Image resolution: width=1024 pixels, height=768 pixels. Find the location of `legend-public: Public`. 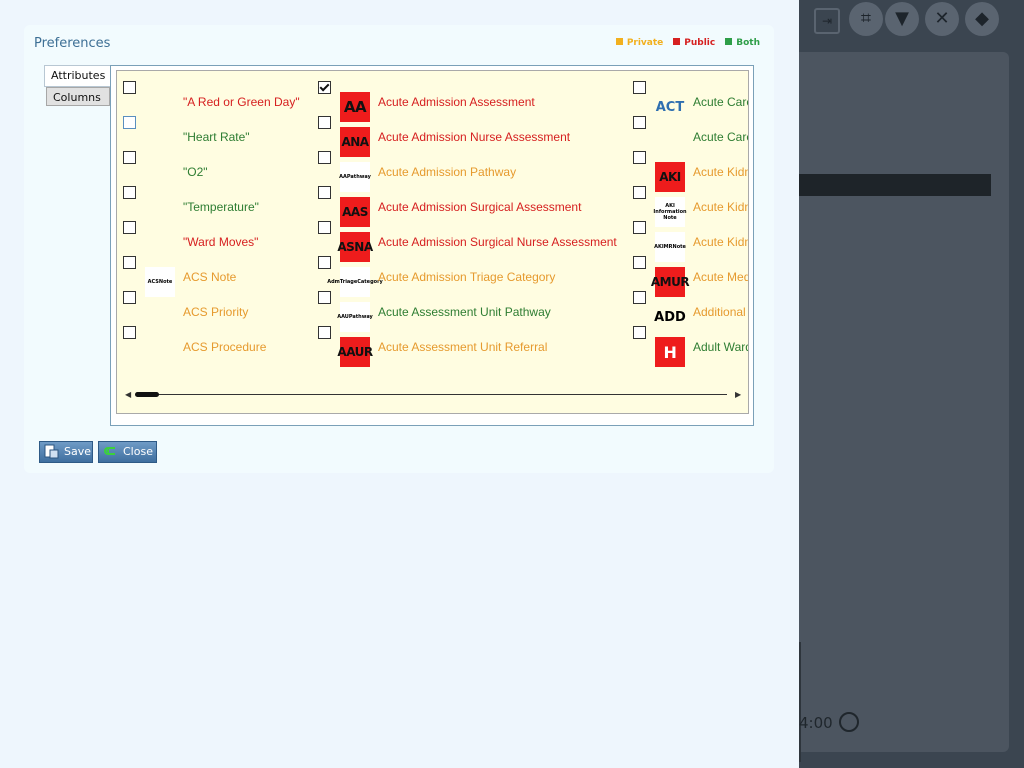

legend-public: Public is located at coordinates (694, 43).